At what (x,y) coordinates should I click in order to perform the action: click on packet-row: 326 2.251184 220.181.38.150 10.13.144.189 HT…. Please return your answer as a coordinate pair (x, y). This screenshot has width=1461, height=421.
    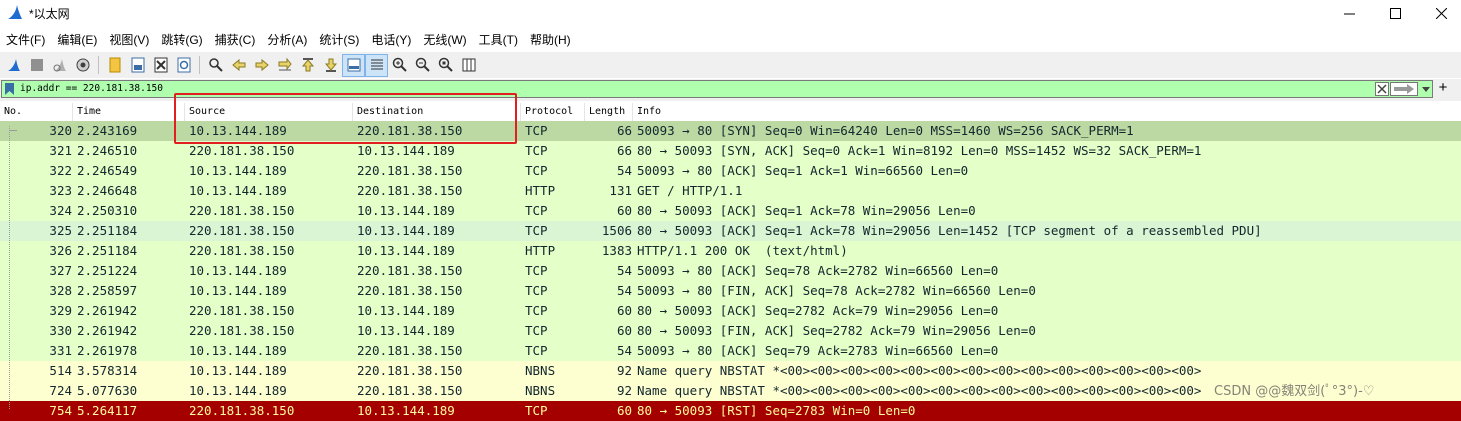
    Looking at the image, I should click on (730, 251).